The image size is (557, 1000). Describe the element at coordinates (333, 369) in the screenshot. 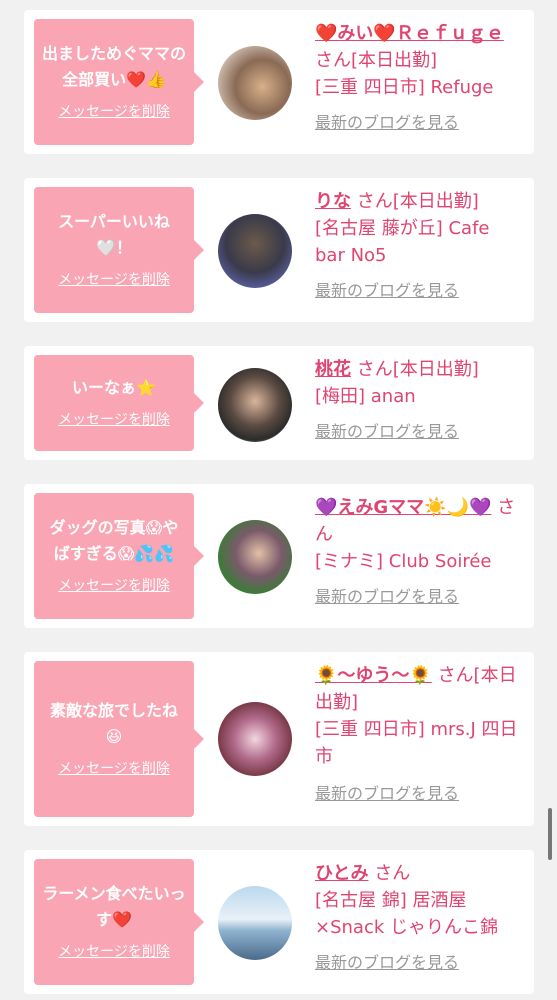

I see `user-name-link: 桃花` at that location.